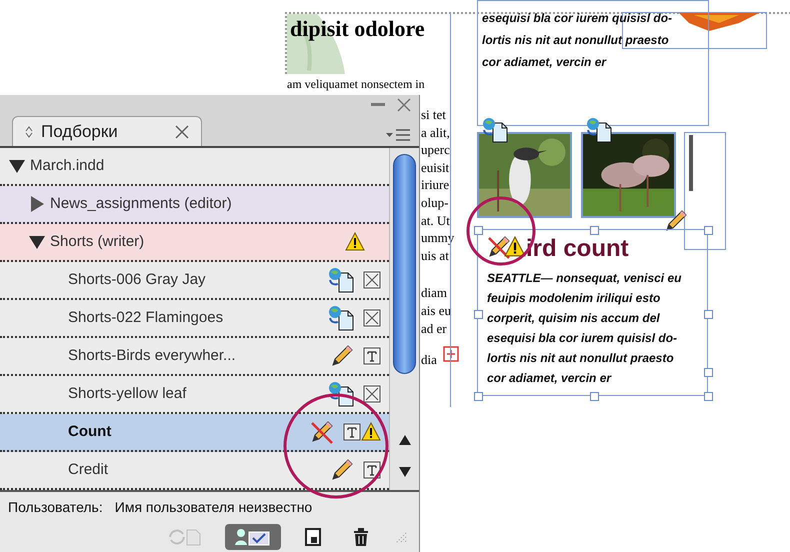 This screenshot has height=552, width=790. I want to click on story-row: Shorts-006 Gray Jay, so click(194, 281).